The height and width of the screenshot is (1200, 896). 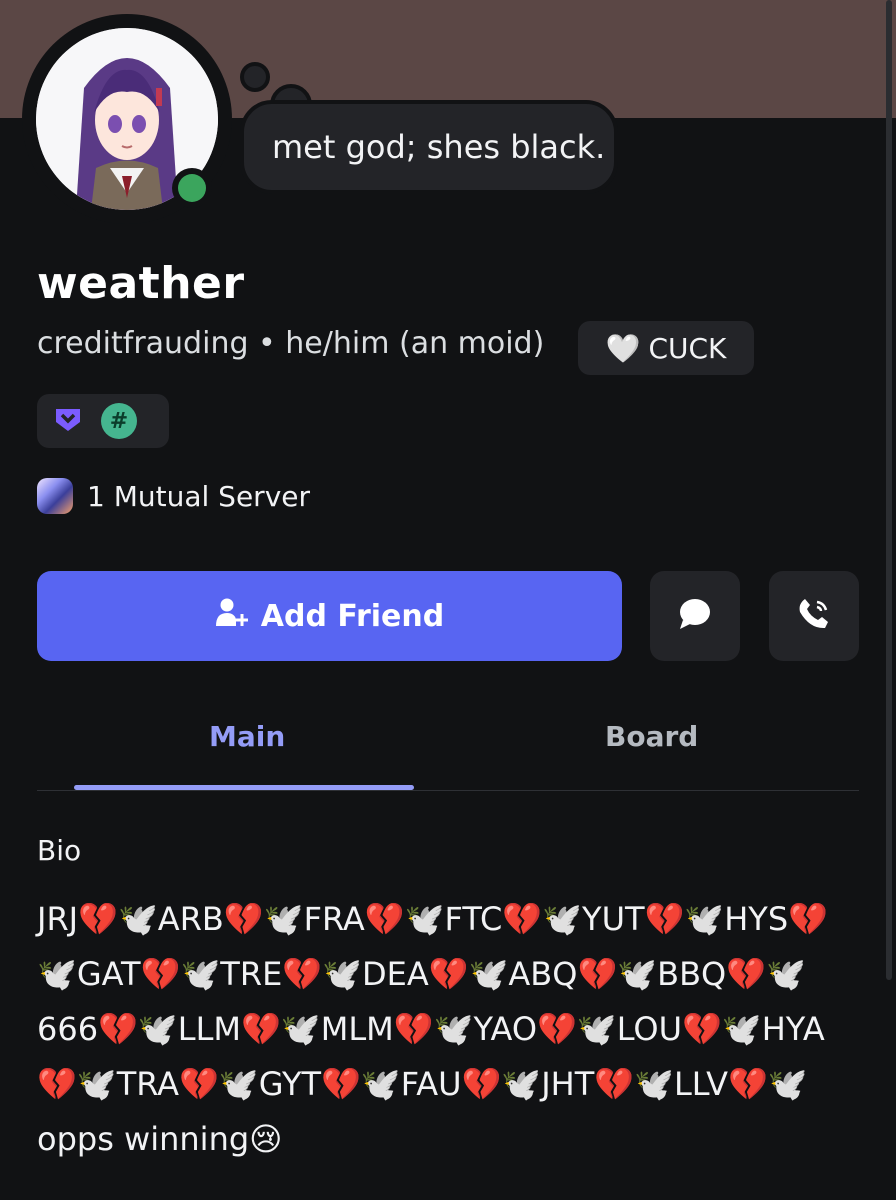 I want to click on hash-badge-icon: #, so click(x=119, y=421).